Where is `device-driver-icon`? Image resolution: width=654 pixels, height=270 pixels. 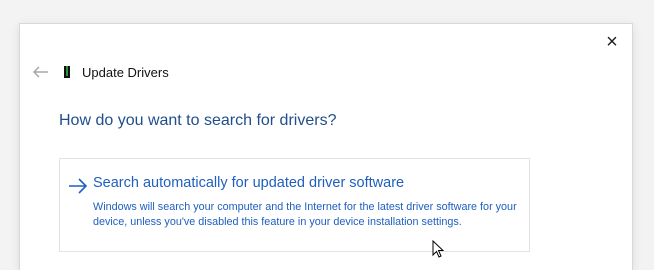 device-driver-icon is located at coordinates (67, 72).